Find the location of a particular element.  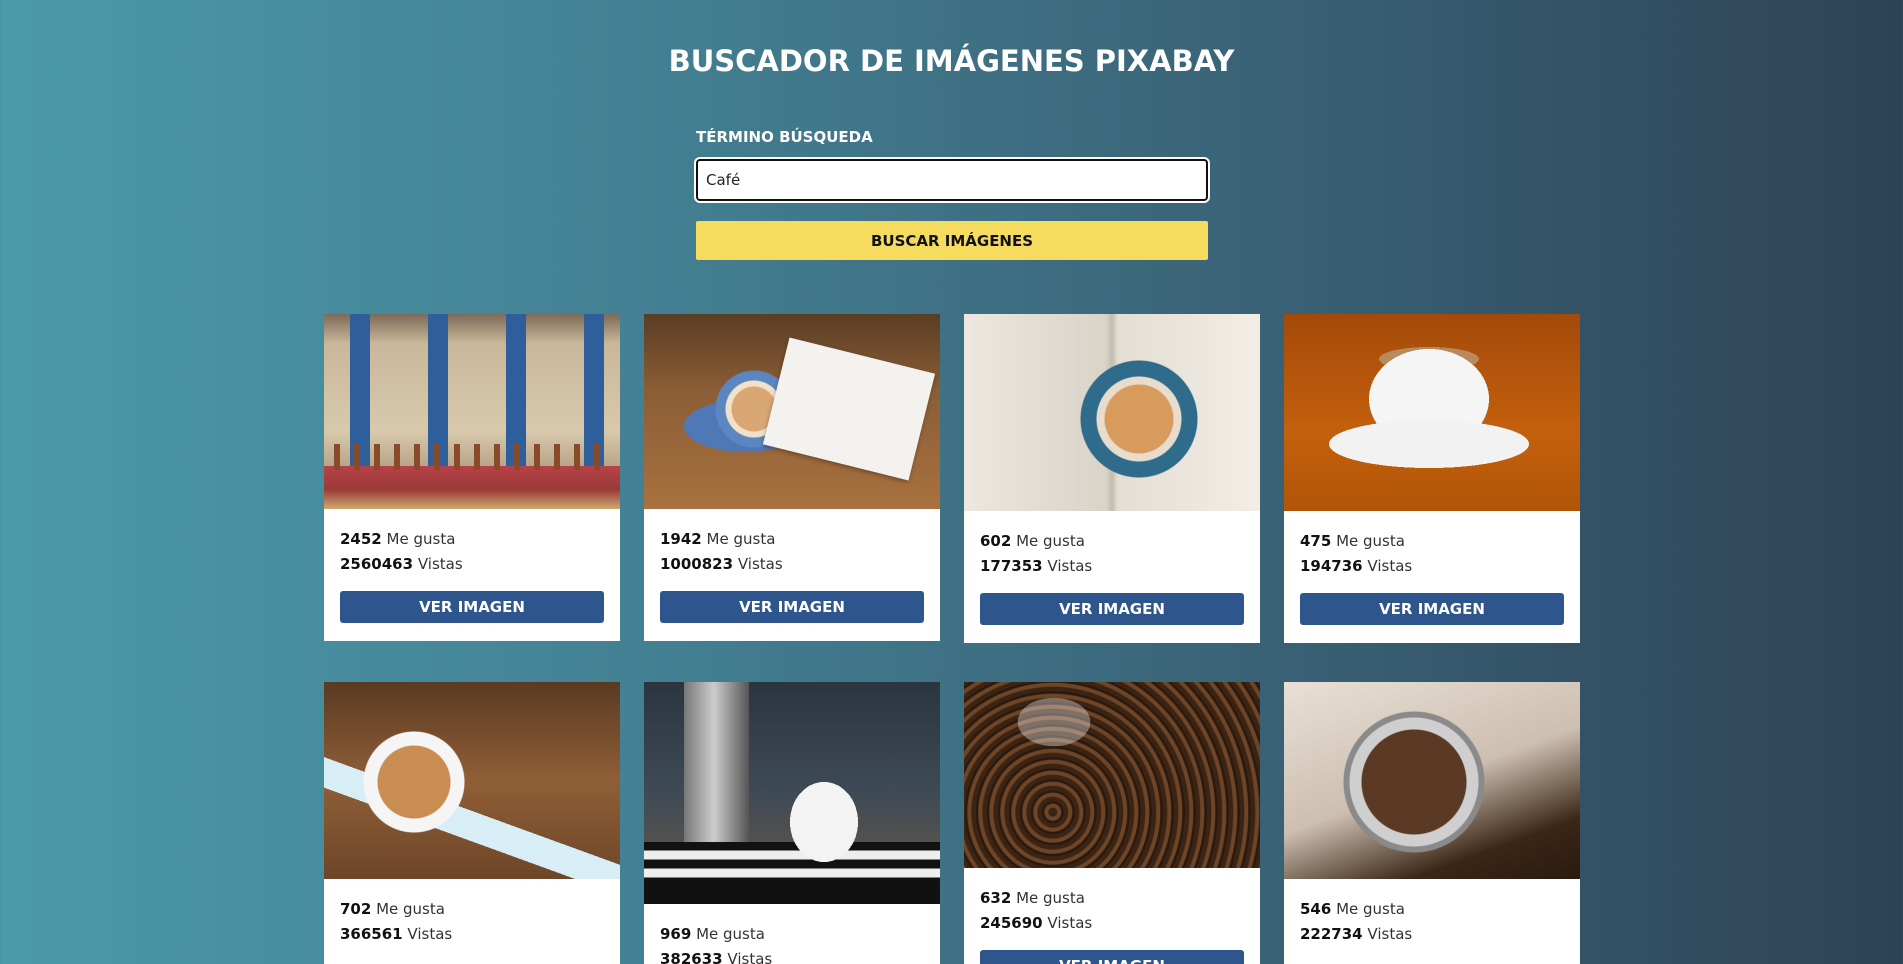

likes-line: 1942 Me gusta is located at coordinates (792, 539).